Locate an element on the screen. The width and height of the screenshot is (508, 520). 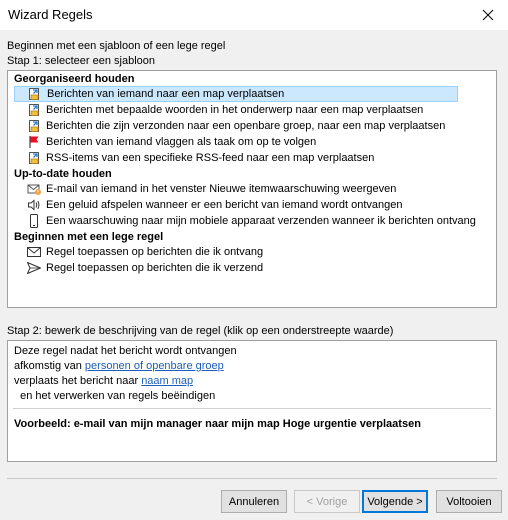
close-icon is located at coordinates (488, 15).